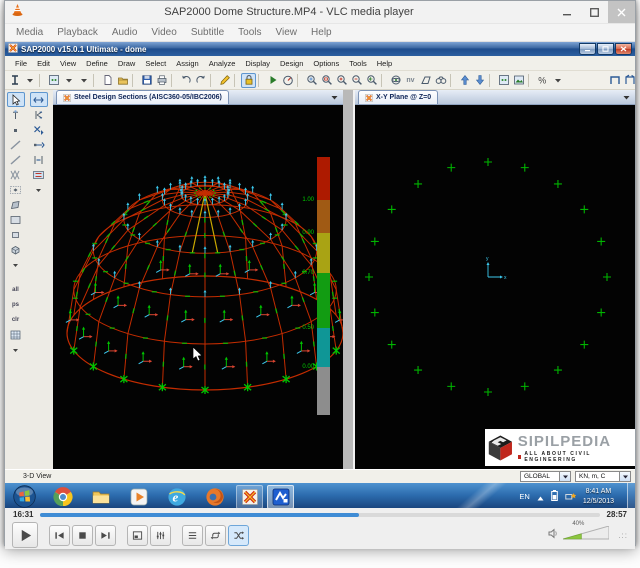 The width and height of the screenshot is (640, 568). Describe the element at coordinates (16, 334) in the screenshot. I see `intersecting-line-select-button` at that location.